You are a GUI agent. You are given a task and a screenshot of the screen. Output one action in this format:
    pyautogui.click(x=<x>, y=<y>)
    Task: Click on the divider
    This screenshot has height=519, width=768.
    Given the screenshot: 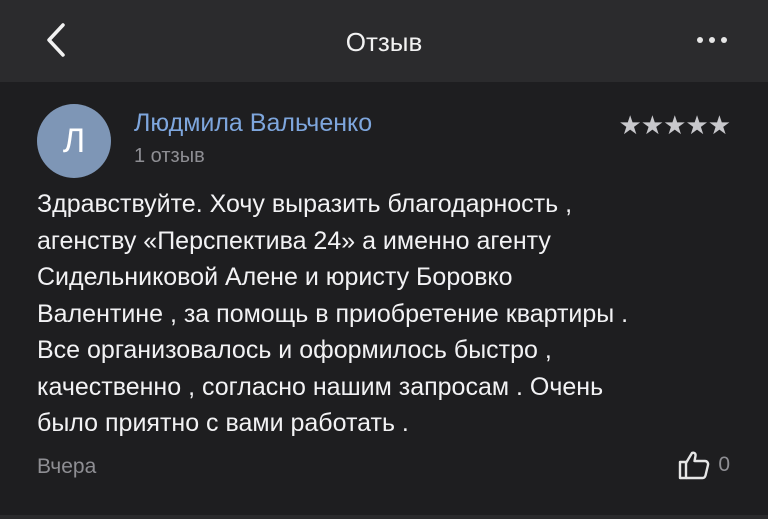 What is the action you would take?
    pyautogui.click(x=384, y=517)
    